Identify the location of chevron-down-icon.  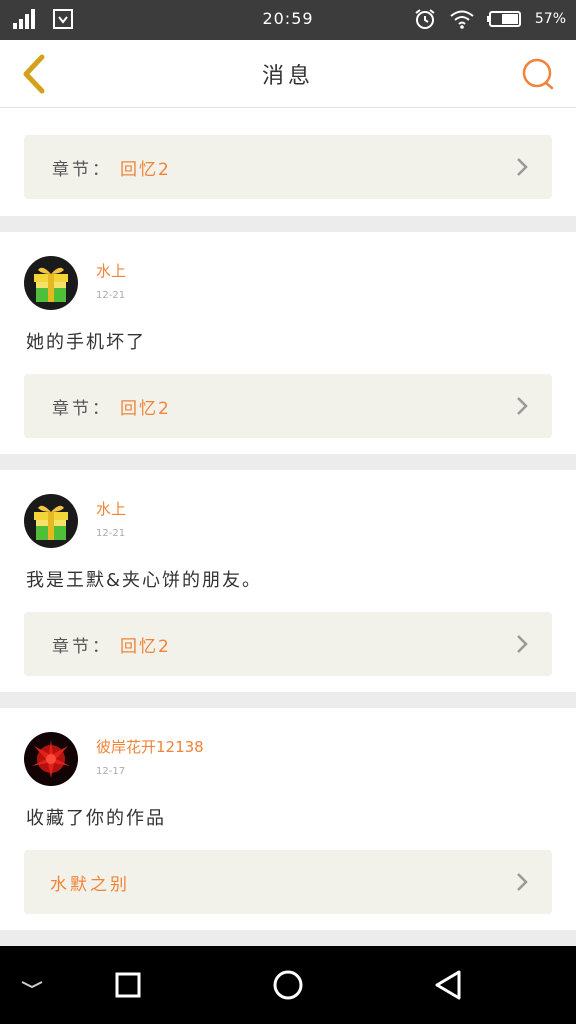
(32, 985).